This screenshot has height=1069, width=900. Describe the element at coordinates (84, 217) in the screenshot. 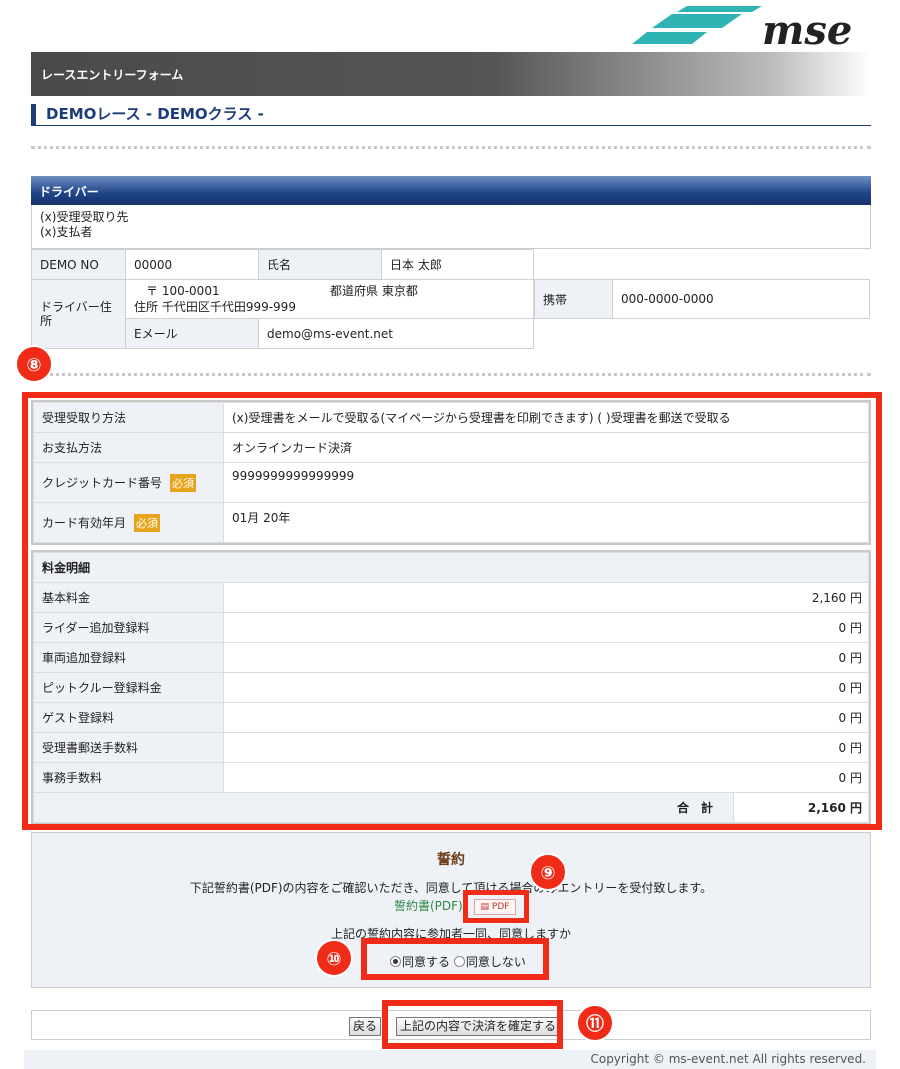

I see `receipt-recipient-line: (x)受理受取り先` at that location.